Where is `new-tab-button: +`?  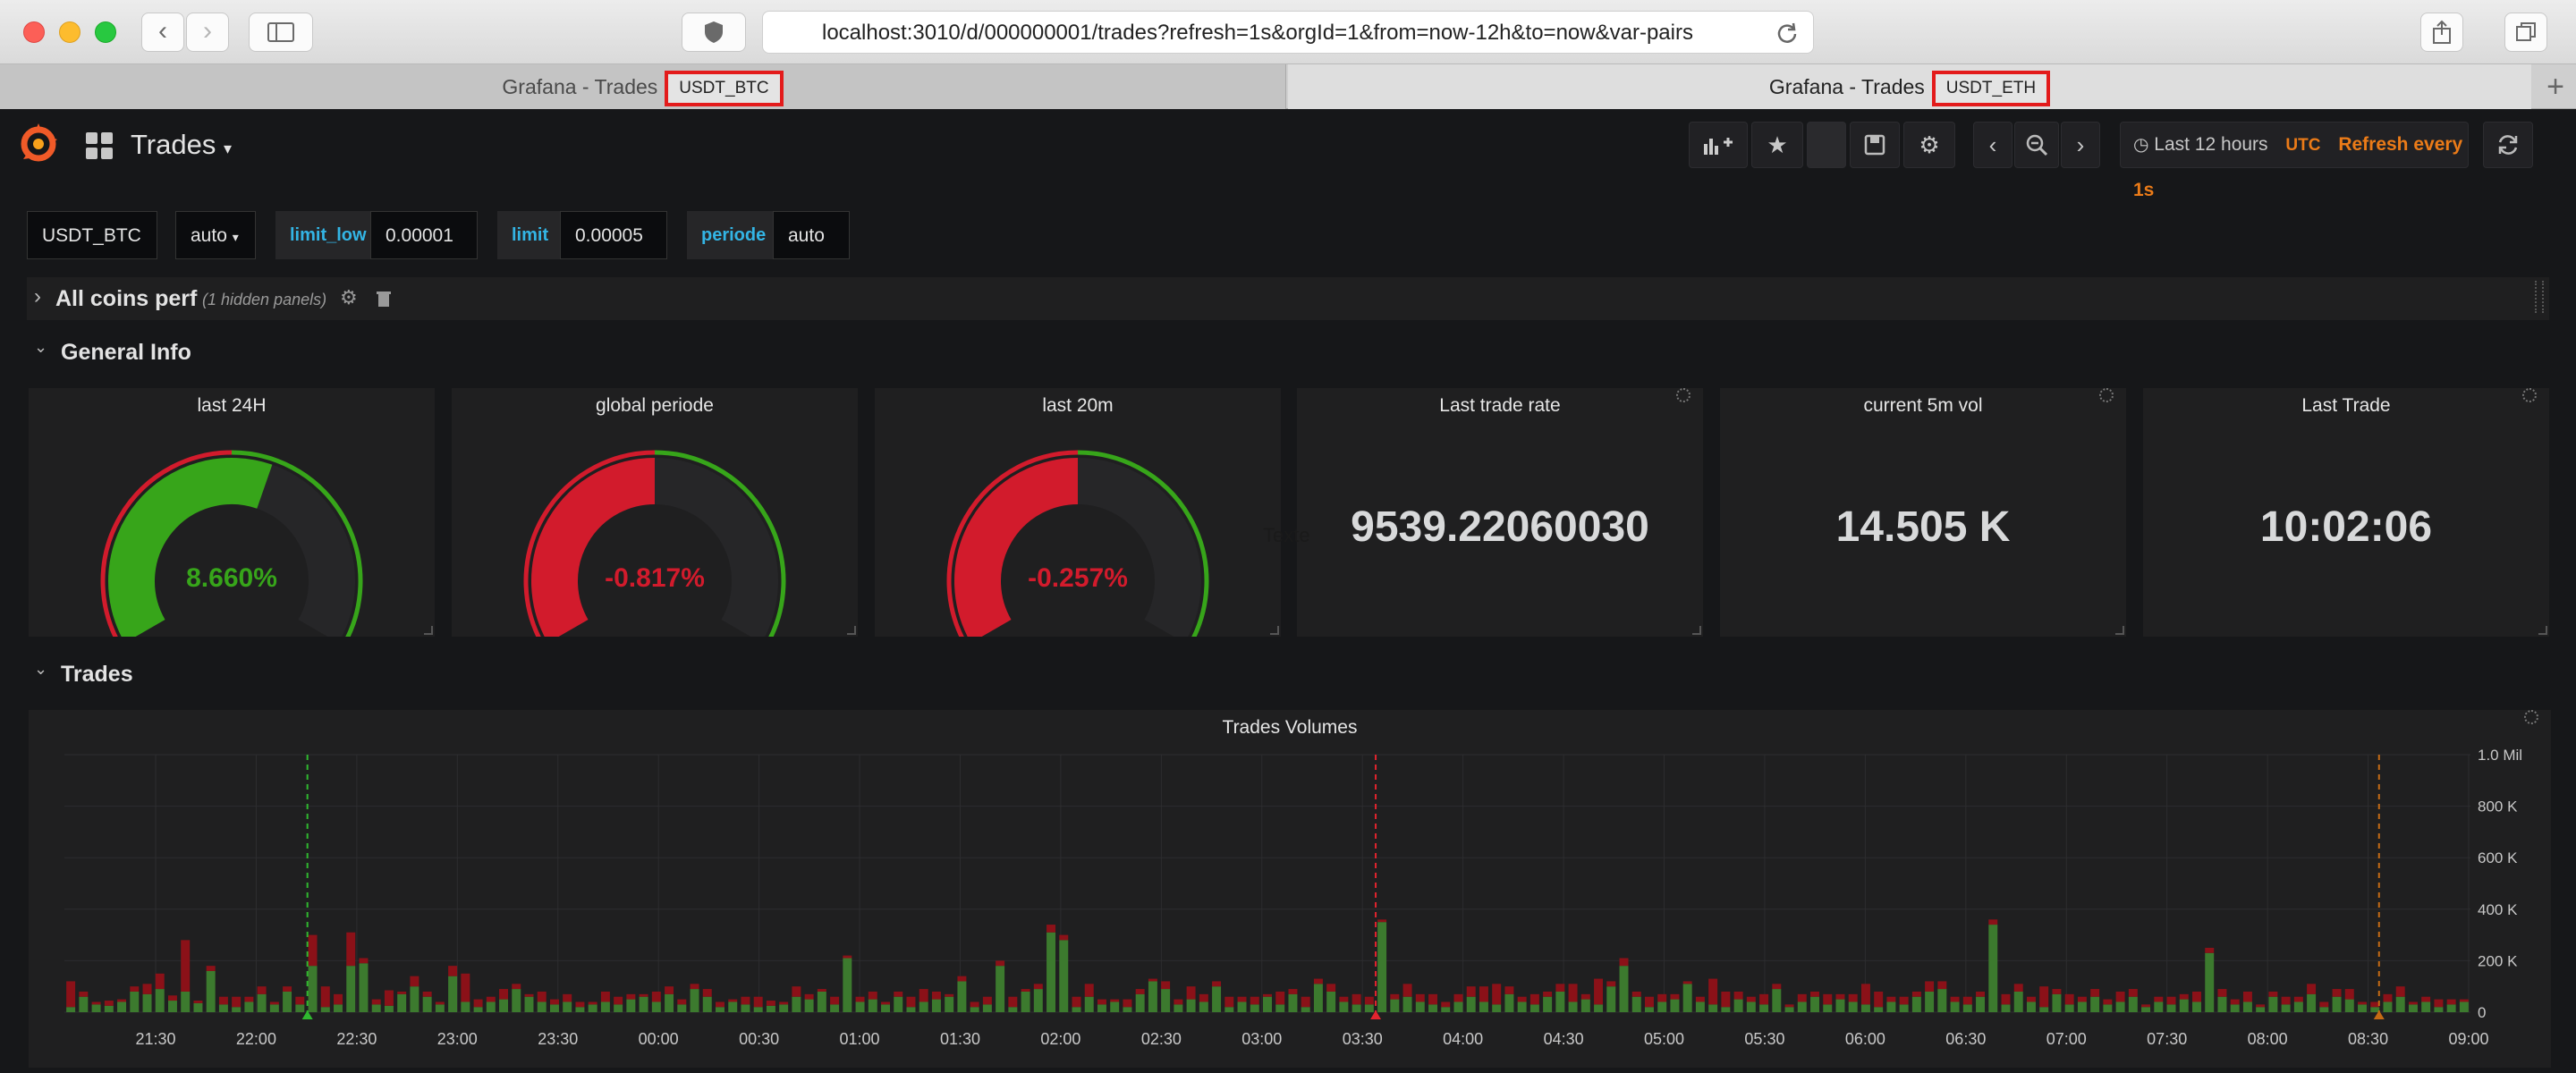 new-tab-button: + is located at coordinates (2555, 86).